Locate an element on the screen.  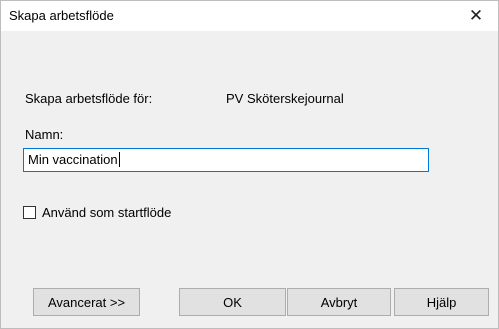
name-input: Min vaccination is located at coordinates (226, 160).